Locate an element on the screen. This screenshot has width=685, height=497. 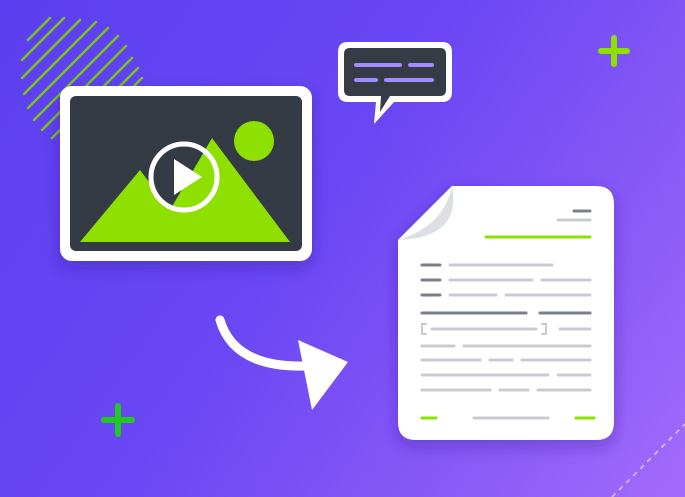
chat-bubble-icon is located at coordinates (395, 83).